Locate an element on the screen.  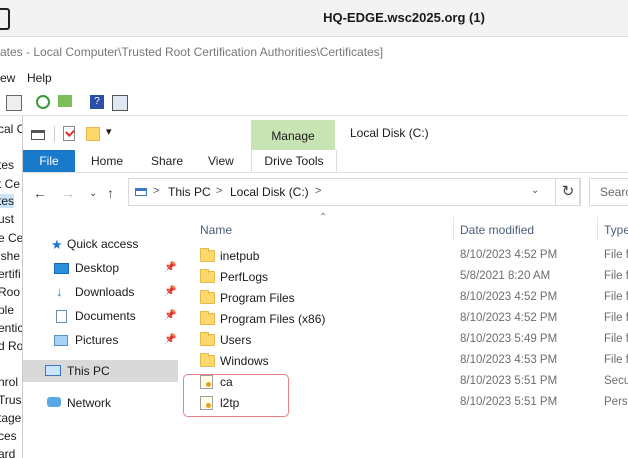
toolbar-divider is located at coordinates (54, 134).